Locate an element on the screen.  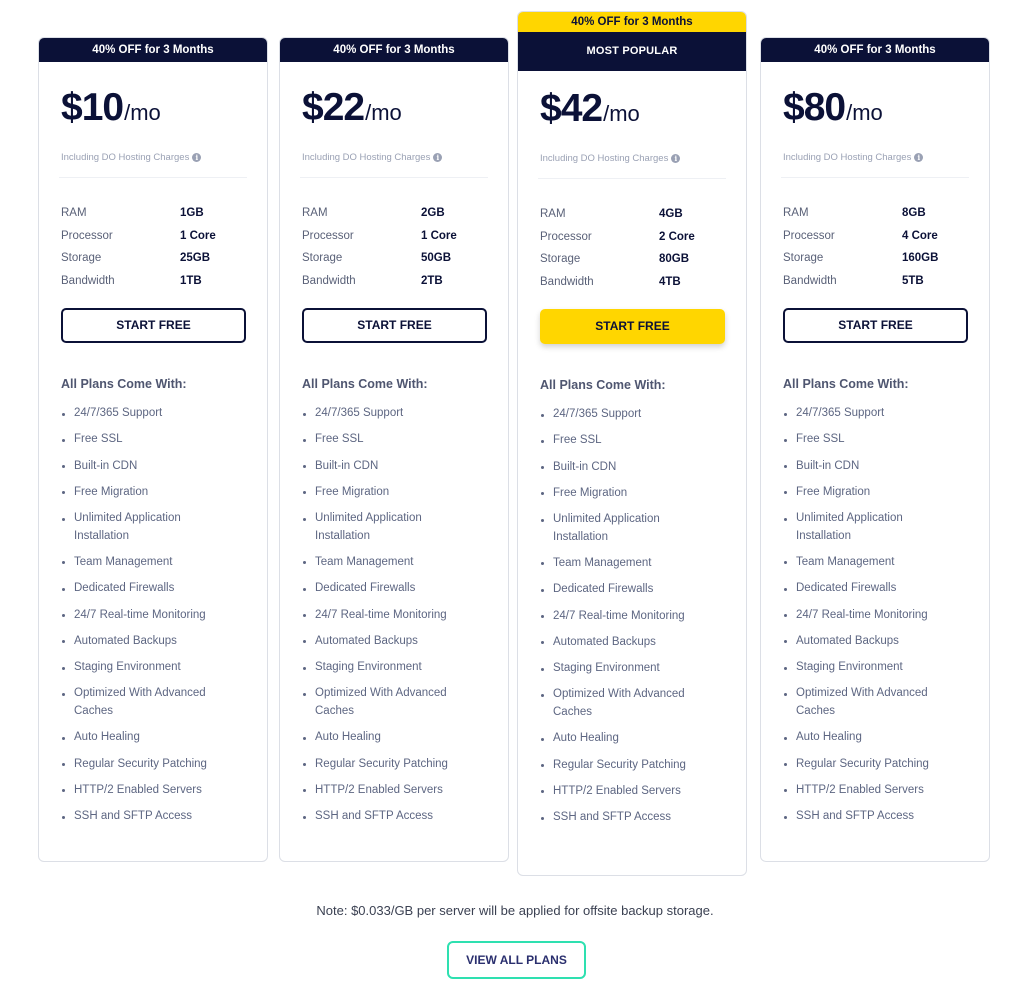
spec-row: RAM 1GB is located at coordinates (153, 213).